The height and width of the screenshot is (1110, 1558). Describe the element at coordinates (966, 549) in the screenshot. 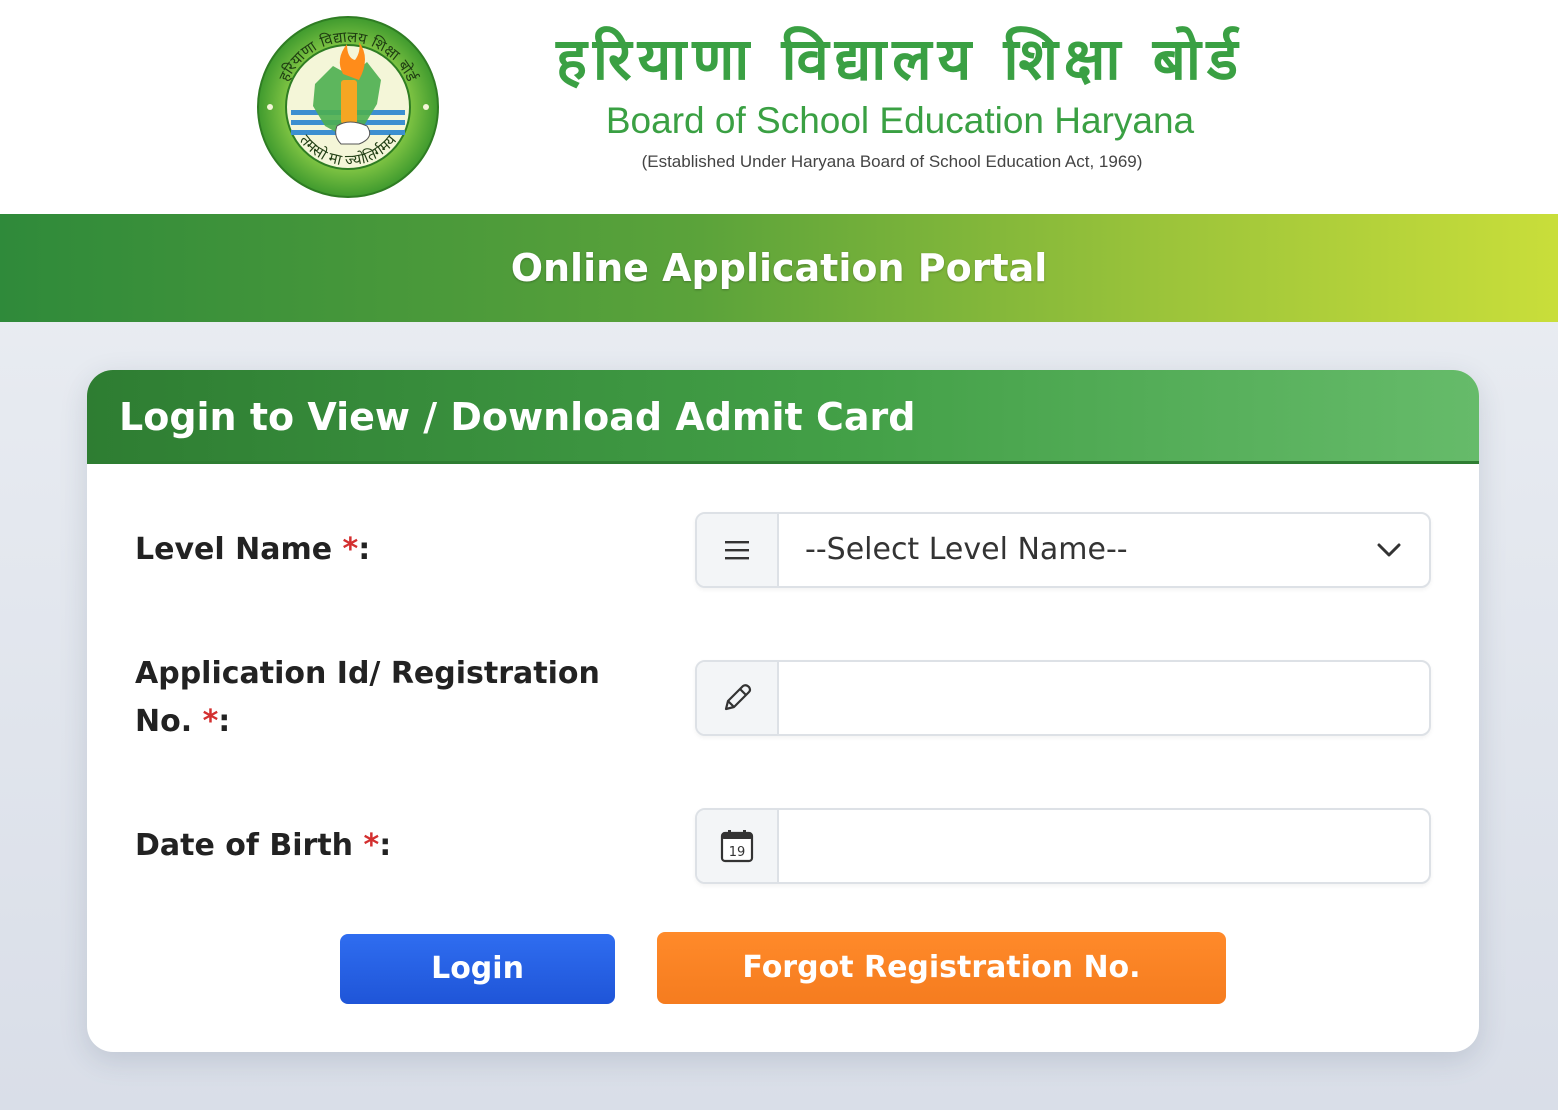

I see `level-name-selected-value: --Select Level Name--` at that location.